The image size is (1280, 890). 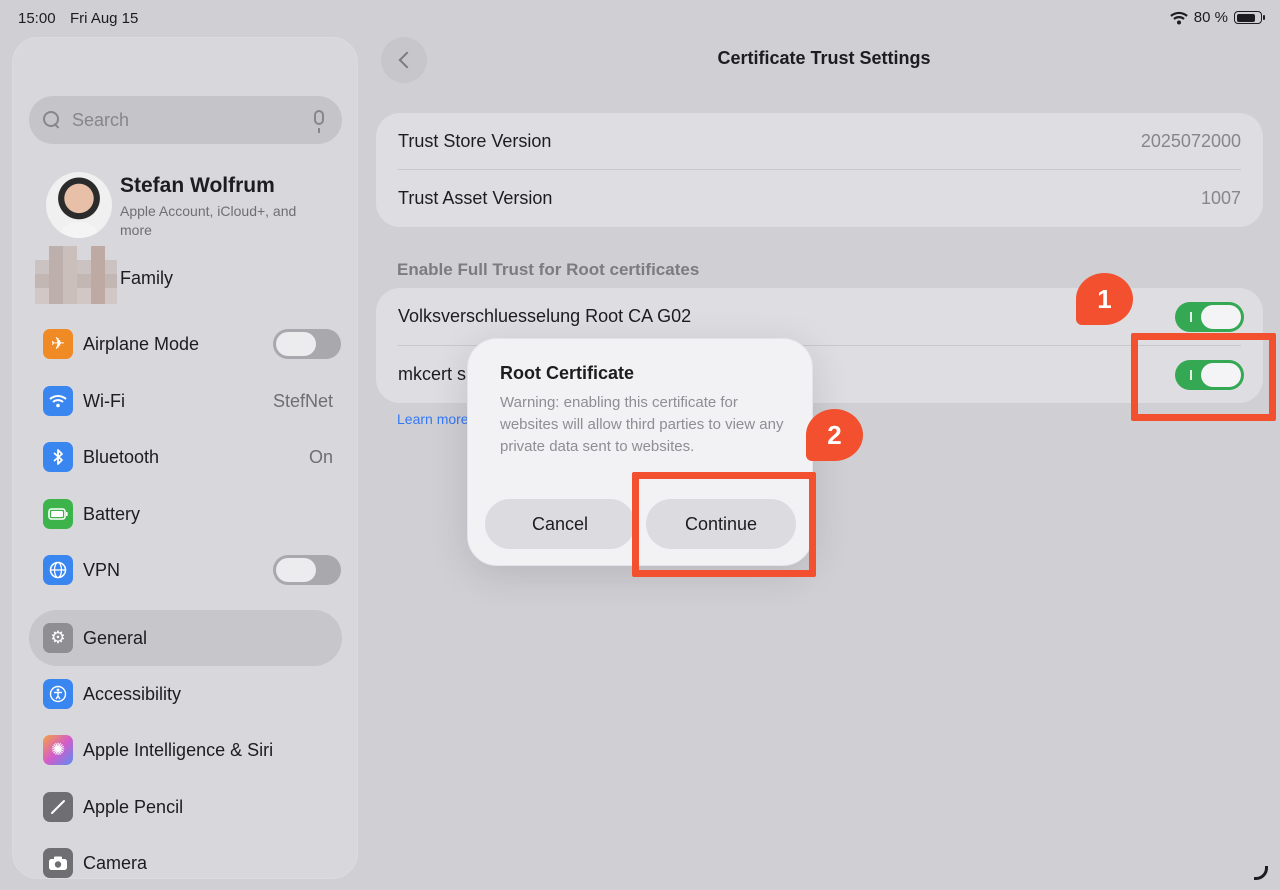 What do you see at coordinates (560, 524) in the screenshot?
I see `cancel-button: Cancel` at bounding box center [560, 524].